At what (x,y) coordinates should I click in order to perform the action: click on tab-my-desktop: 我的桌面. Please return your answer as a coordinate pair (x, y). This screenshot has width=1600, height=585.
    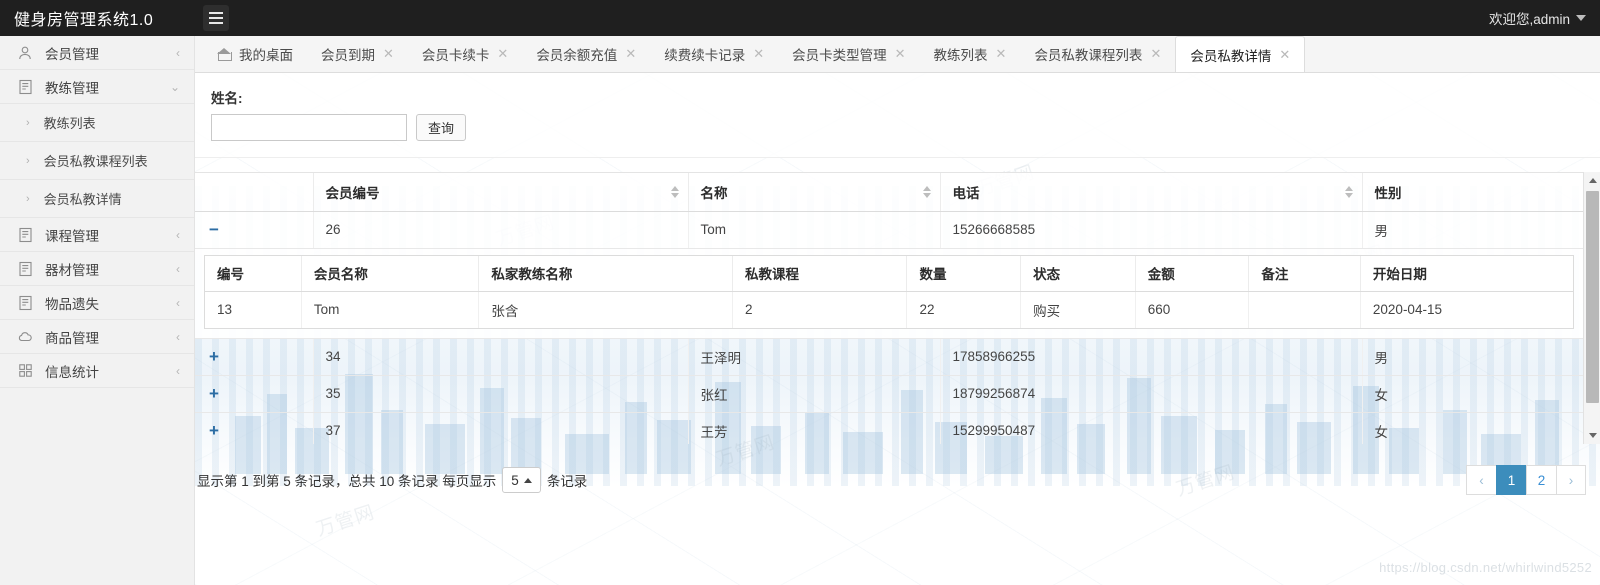
    Looking at the image, I should click on (255, 54).